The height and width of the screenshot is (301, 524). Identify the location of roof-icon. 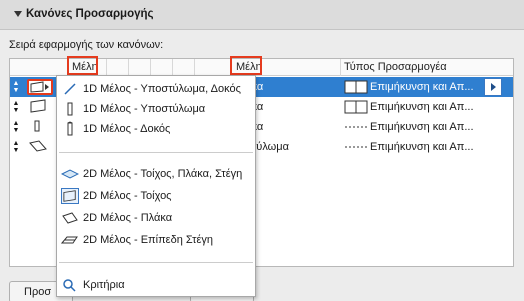
(69, 240).